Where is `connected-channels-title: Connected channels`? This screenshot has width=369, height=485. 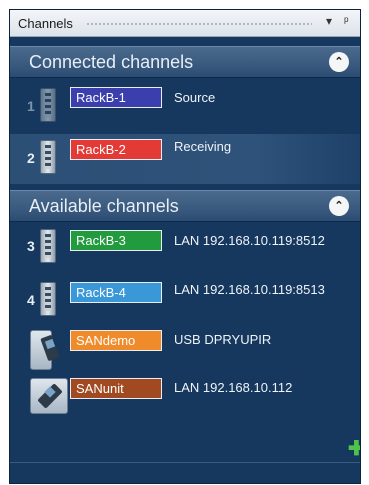 connected-channels-title: Connected channels is located at coordinates (111, 62).